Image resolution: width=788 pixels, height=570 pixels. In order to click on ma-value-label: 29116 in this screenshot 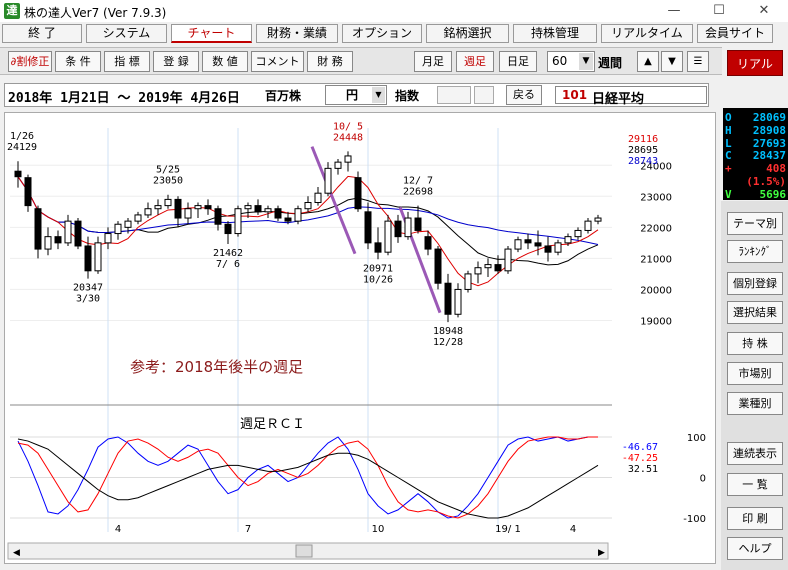, I will do `click(643, 139)`.